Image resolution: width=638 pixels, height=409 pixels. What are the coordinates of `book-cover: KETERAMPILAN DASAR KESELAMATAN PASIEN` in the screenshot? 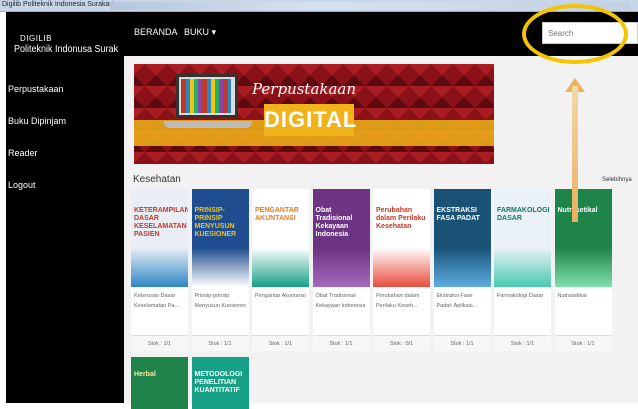 It's located at (159, 238).